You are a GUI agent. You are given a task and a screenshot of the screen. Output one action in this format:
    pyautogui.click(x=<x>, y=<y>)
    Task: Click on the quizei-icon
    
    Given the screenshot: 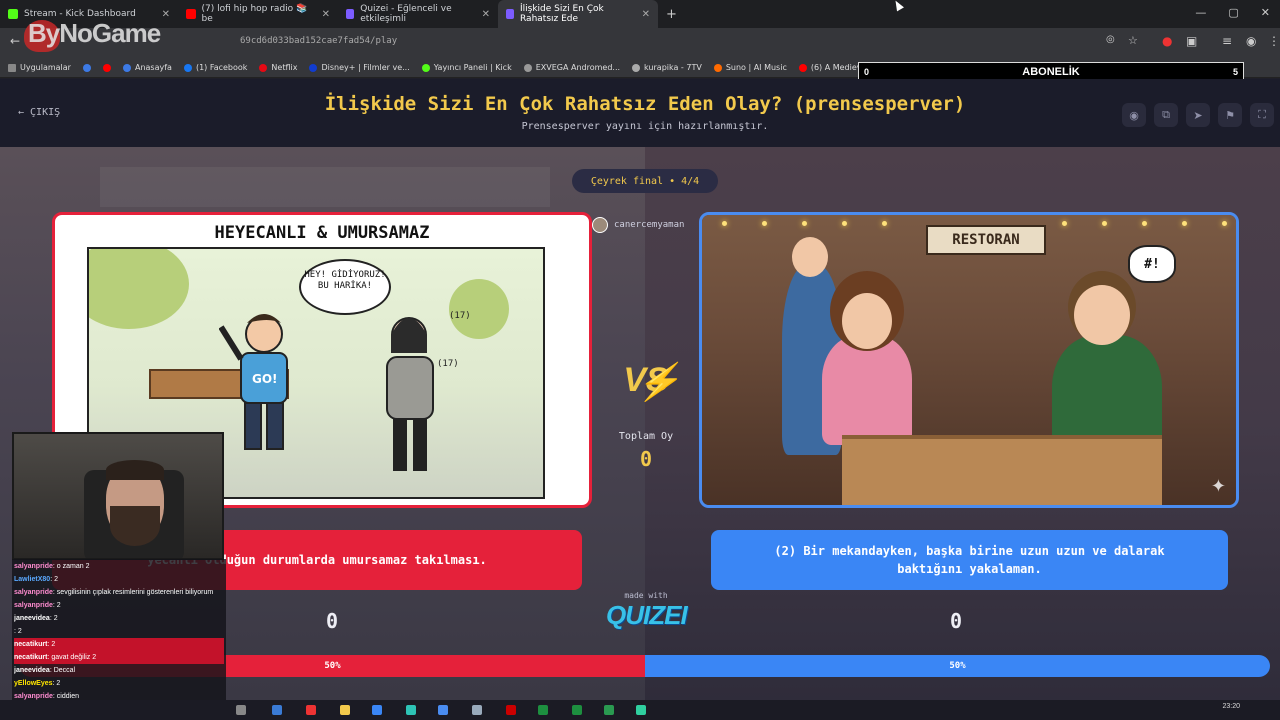 What is the action you would take?
    pyautogui.click(x=510, y=14)
    